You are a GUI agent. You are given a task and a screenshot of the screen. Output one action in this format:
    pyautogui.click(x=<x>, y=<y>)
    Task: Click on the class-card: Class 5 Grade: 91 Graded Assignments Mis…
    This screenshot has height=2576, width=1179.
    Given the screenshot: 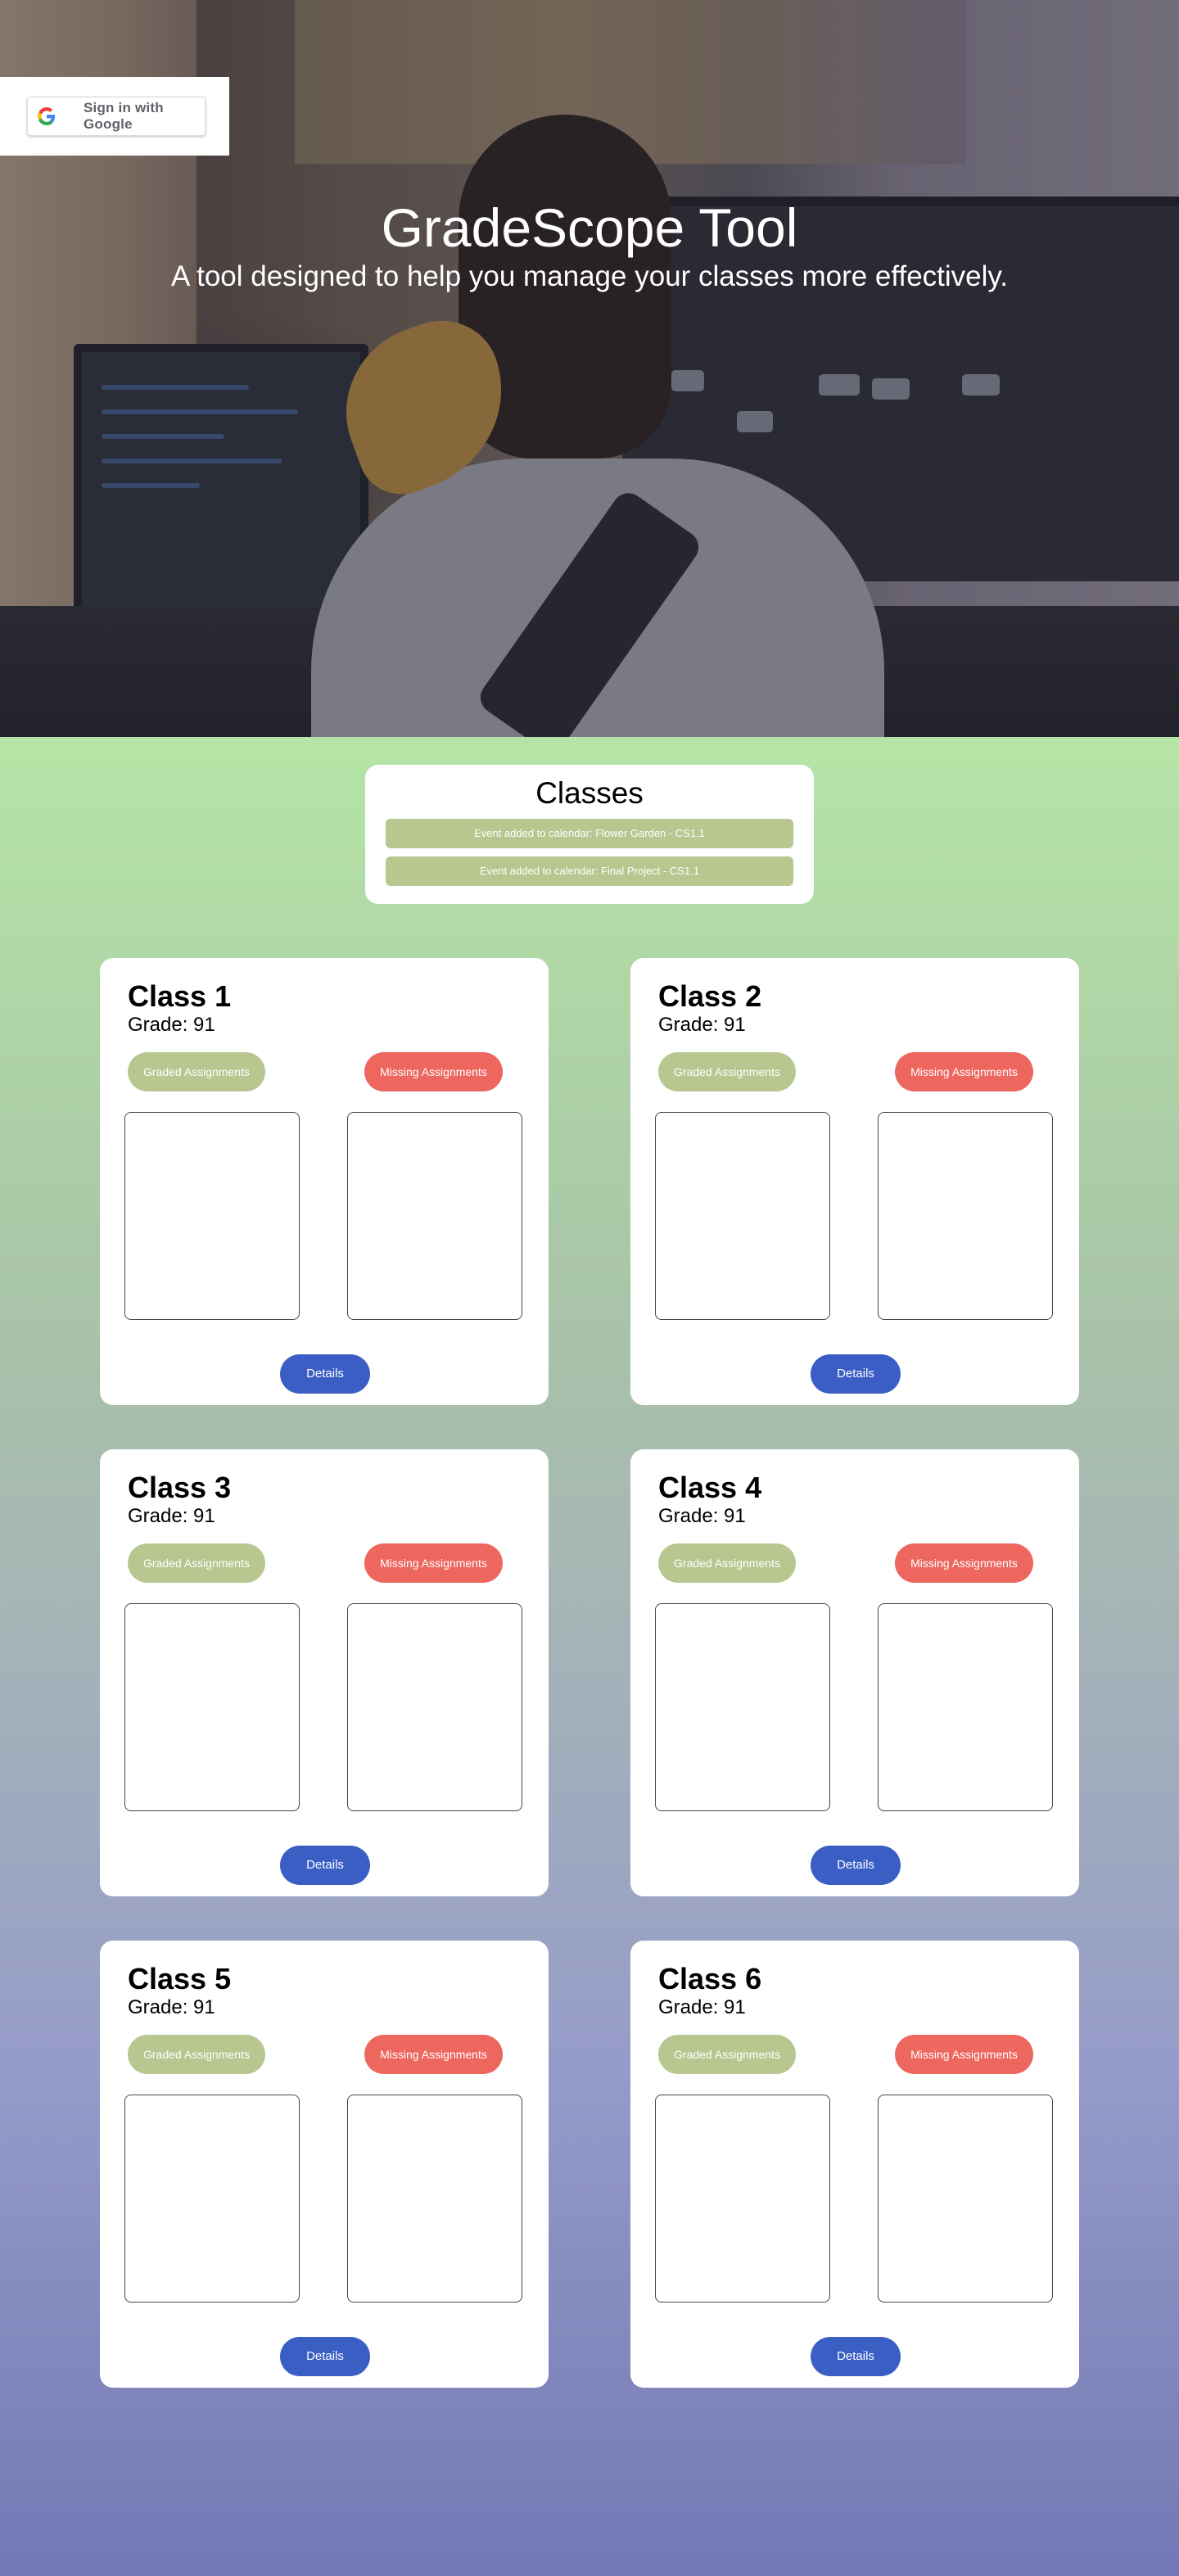 What is the action you would take?
    pyautogui.click(x=324, y=2164)
    